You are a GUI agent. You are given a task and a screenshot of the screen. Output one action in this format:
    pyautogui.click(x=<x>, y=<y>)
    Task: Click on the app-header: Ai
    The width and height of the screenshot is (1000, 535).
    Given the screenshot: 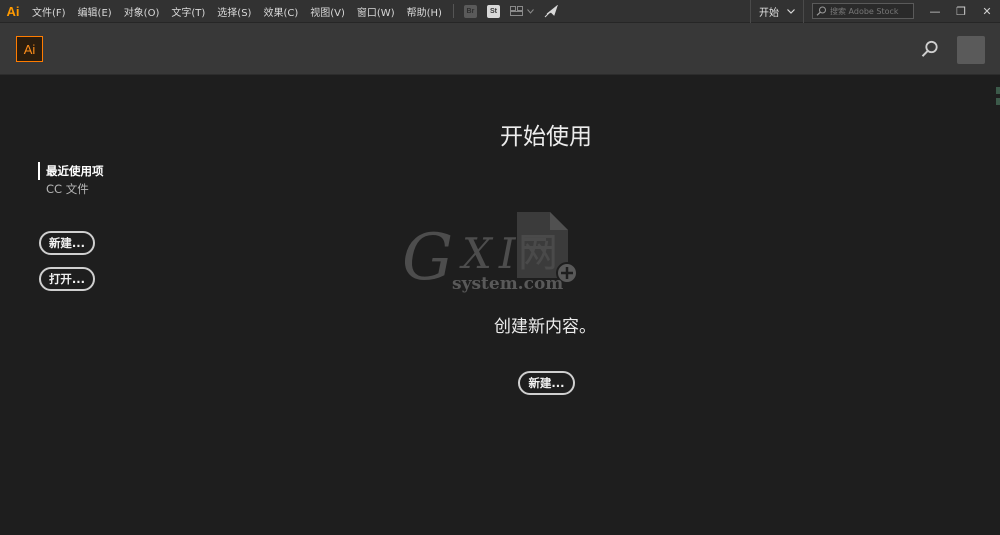 What is the action you would take?
    pyautogui.click(x=500, y=49)
    